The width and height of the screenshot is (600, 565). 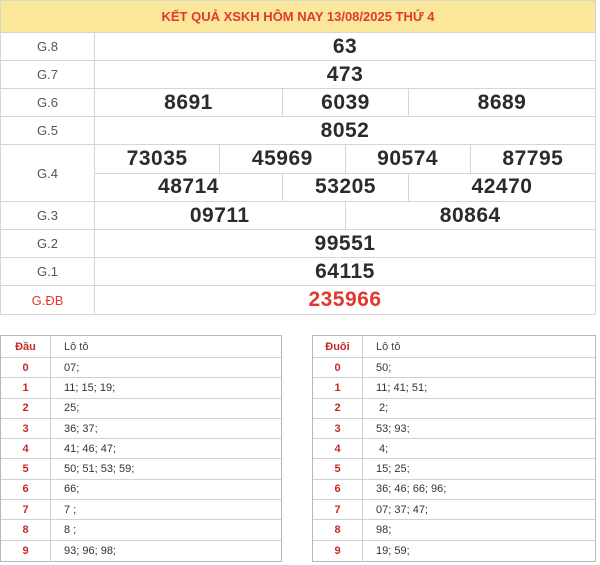 What do you see at coordinates (411, 489) in the screenshot?
I see `loto-values: 36; 46; 66; 96;` at bounding box center [411, 489].